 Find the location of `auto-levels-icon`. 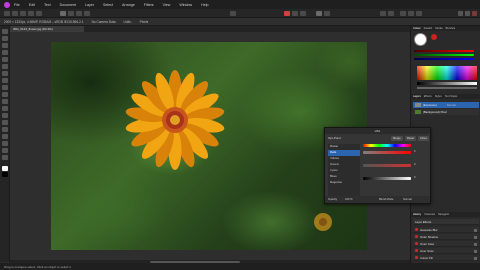

auto-levels-icon is located at coordinates (63, 13).